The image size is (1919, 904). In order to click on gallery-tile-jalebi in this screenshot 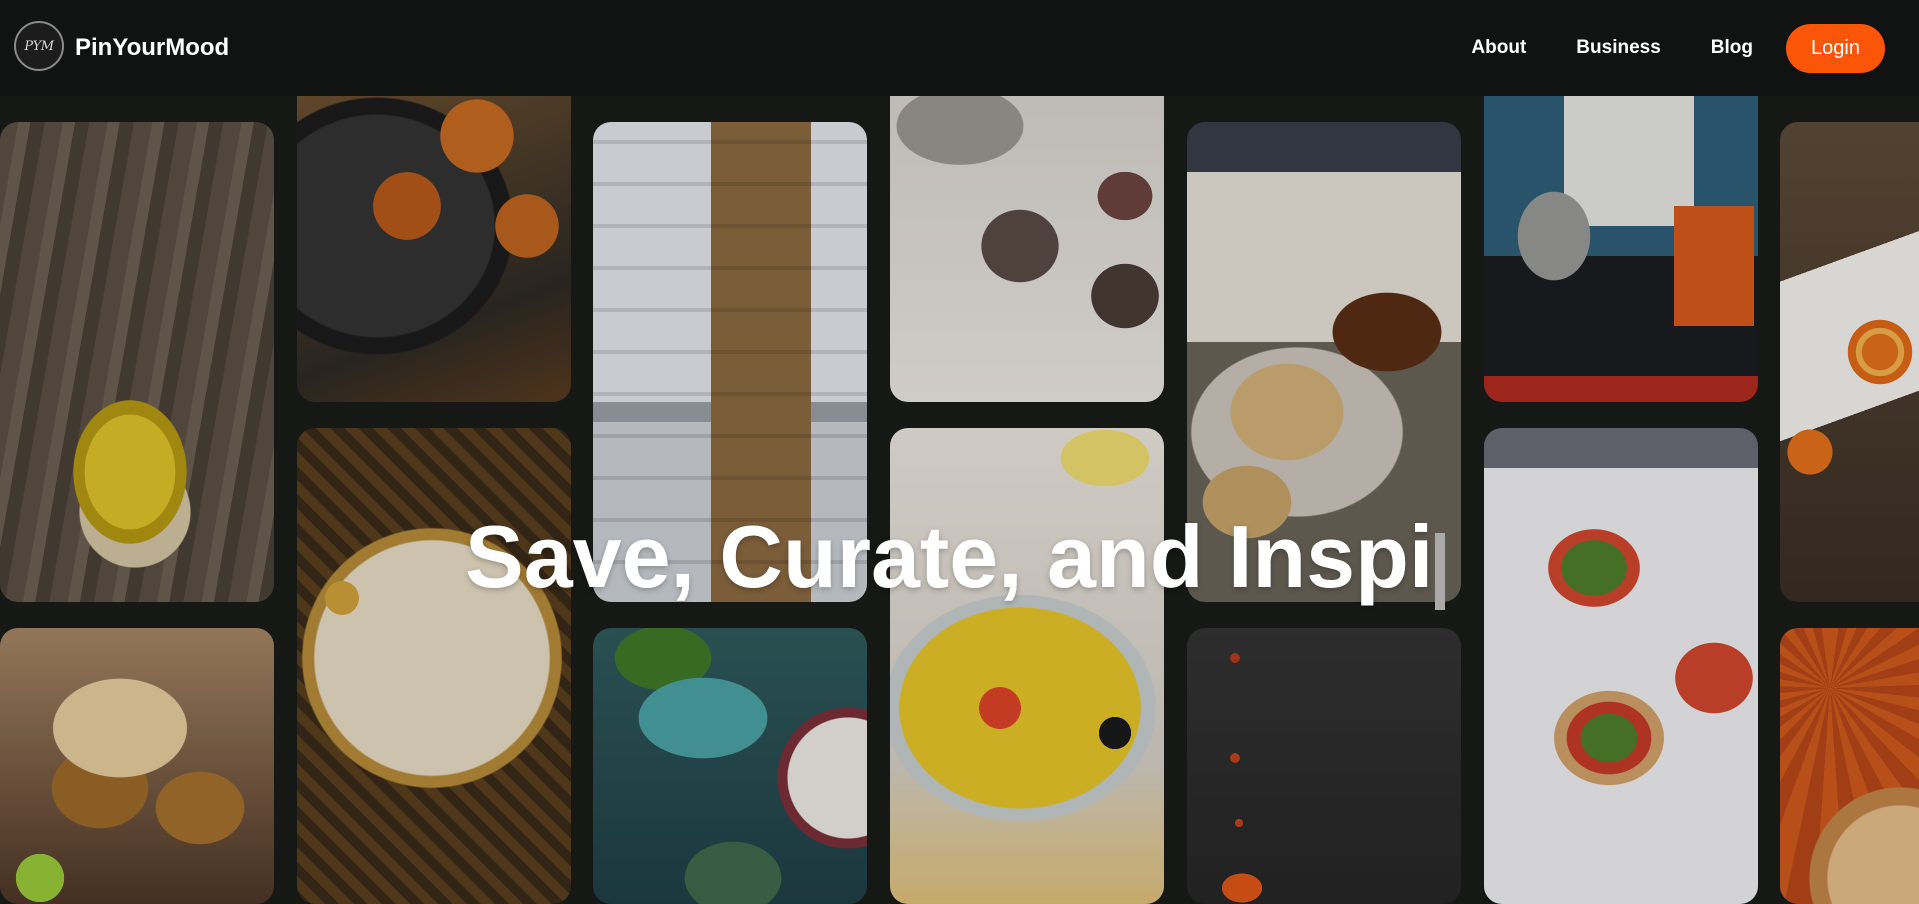, I will do `click(1849, 362)`.